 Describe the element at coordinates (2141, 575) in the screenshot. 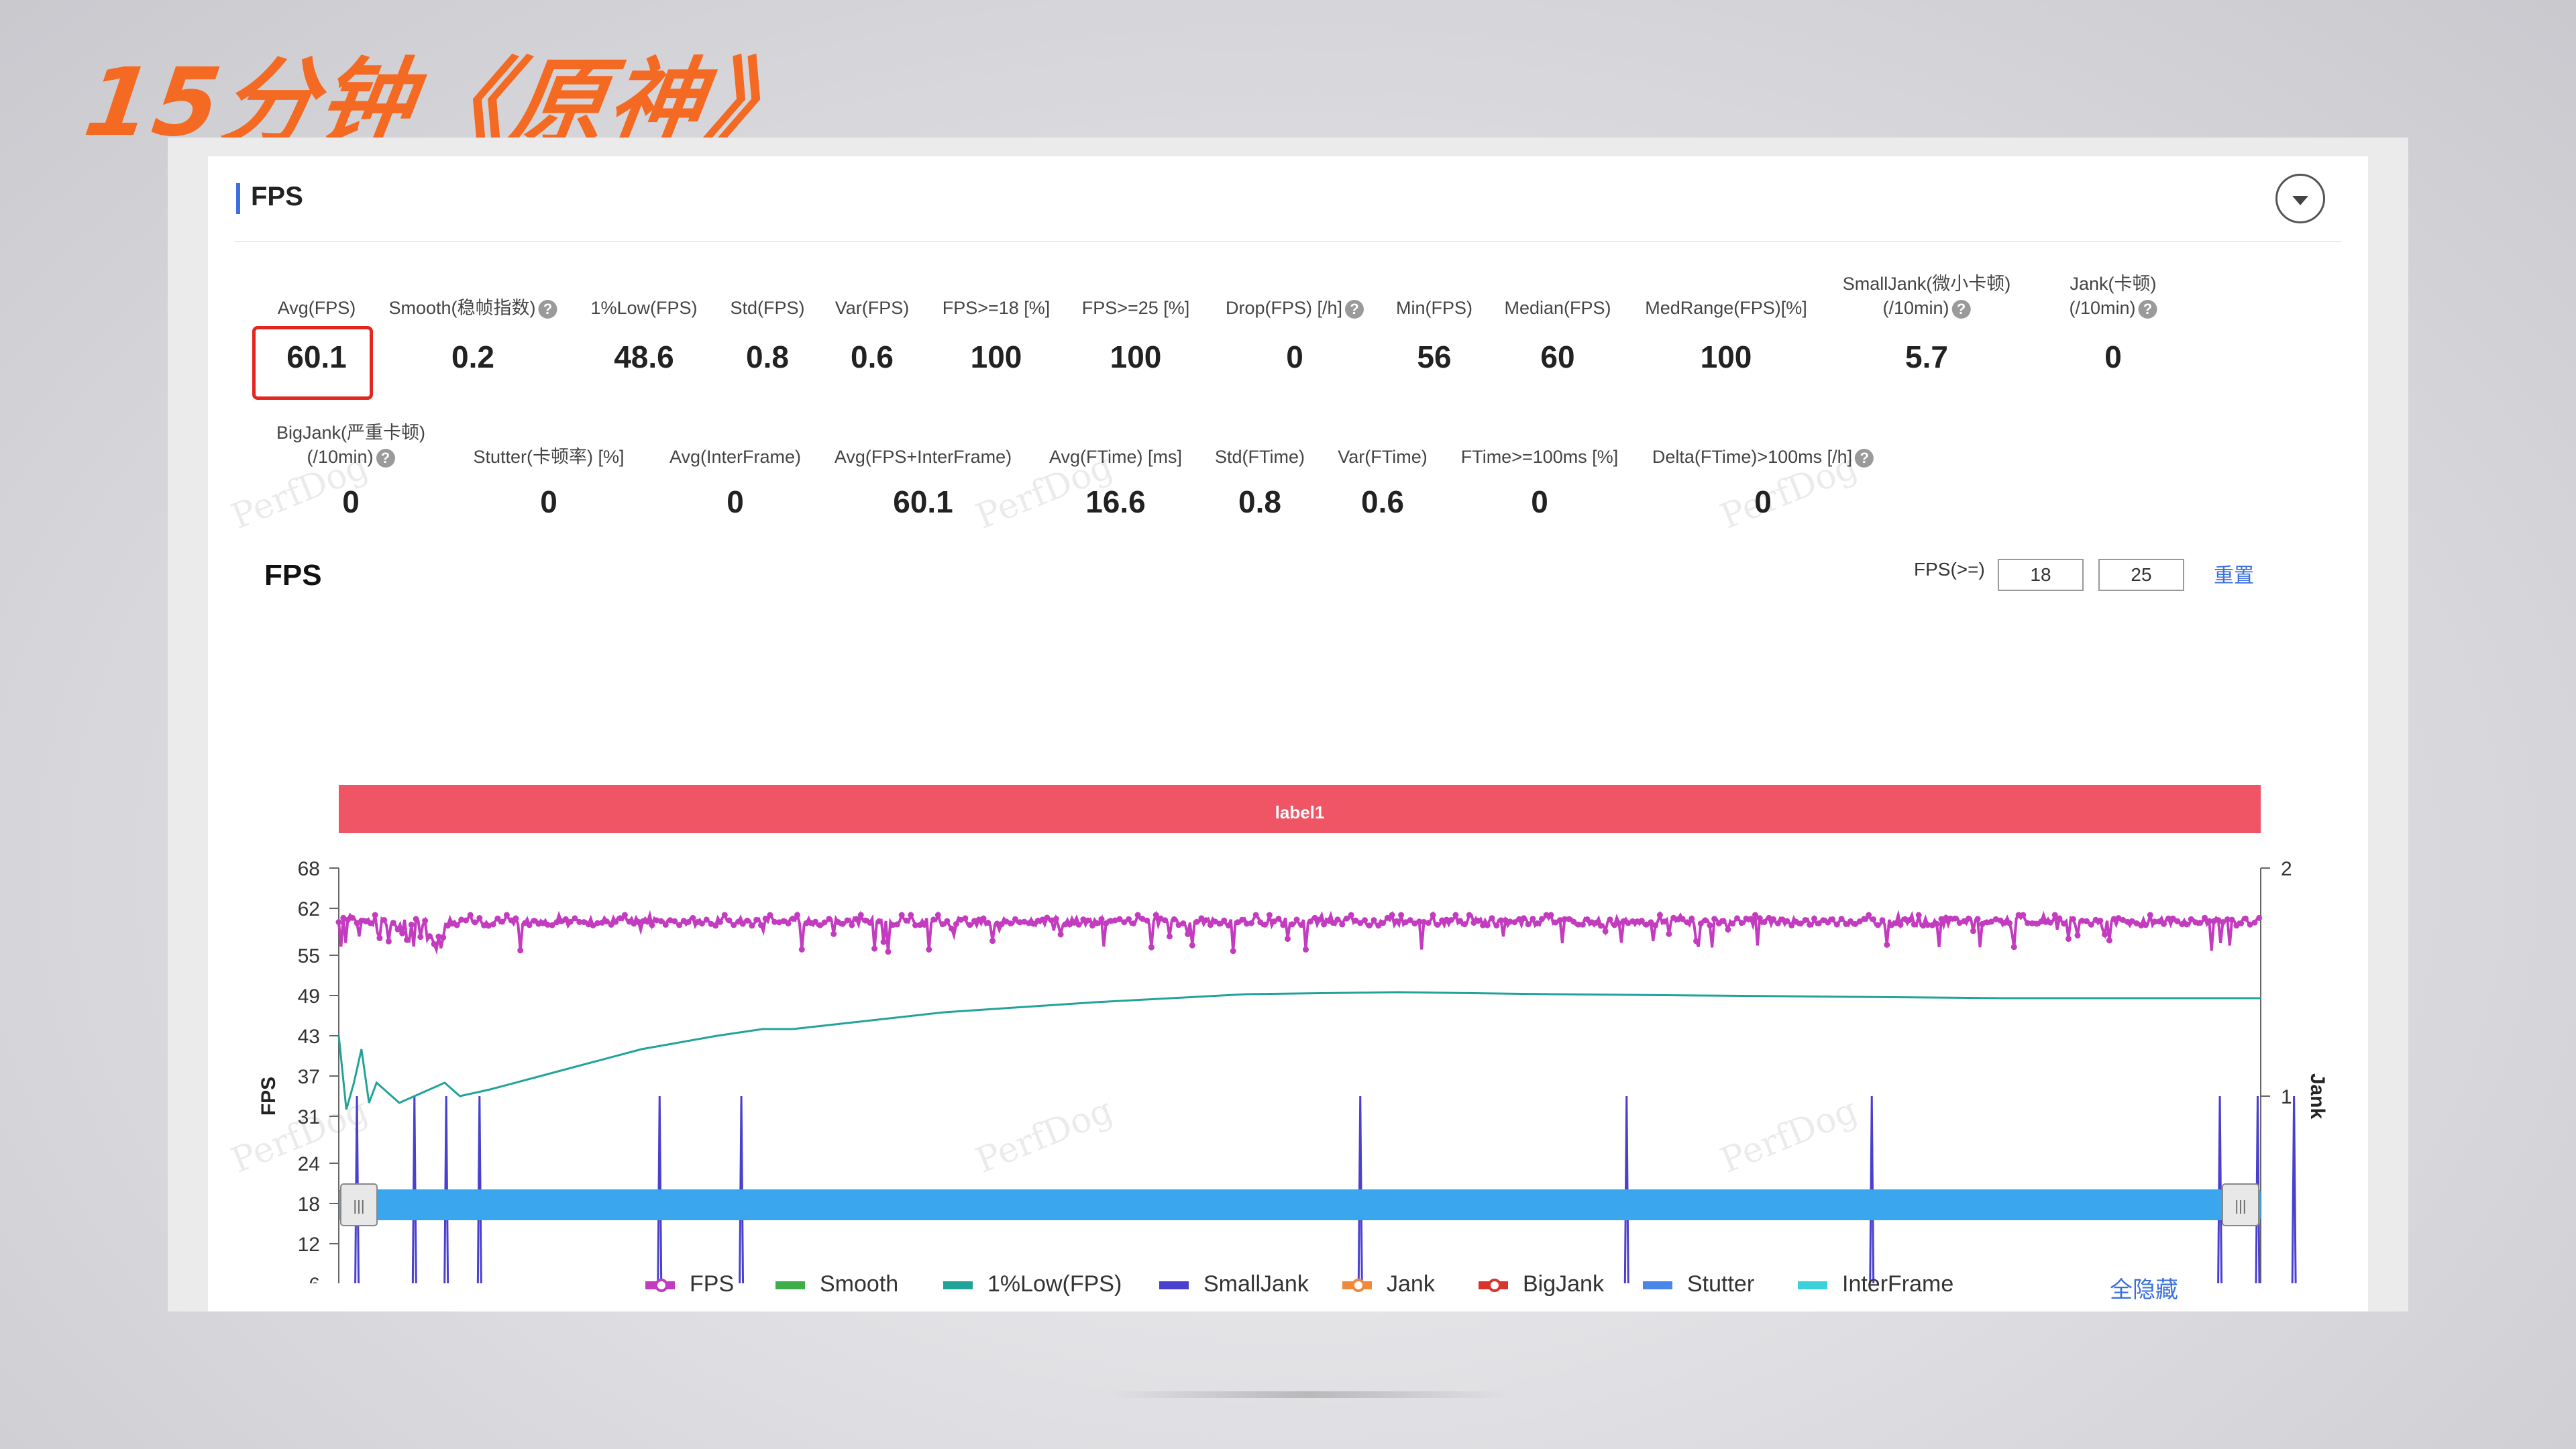

I see `fps-threshold-input-2: 25` at that location.